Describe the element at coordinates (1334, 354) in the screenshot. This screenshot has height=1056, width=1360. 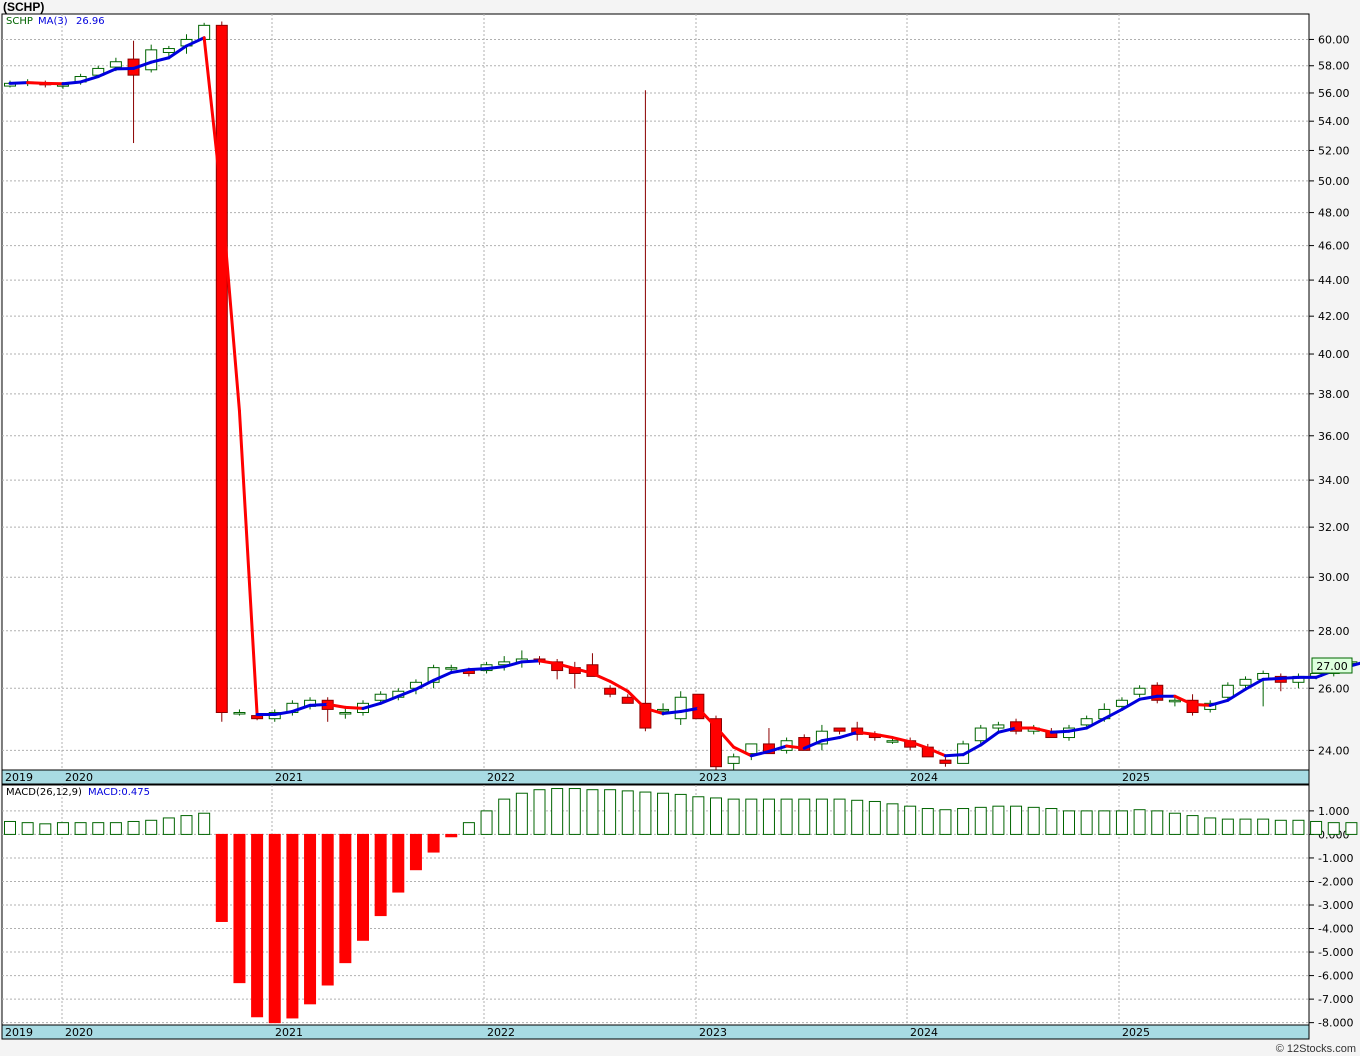
I see `price-tick-label: 40.00` at that location.